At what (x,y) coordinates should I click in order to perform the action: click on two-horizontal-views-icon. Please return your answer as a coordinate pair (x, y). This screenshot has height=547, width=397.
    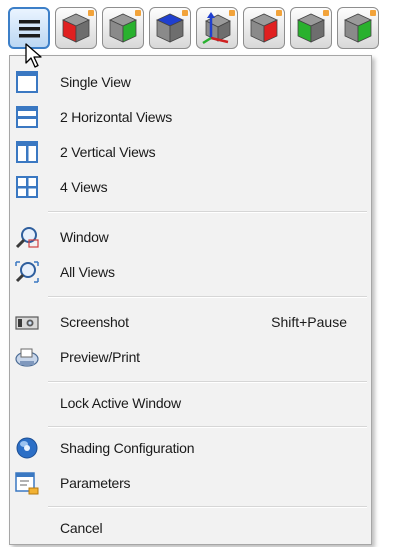
    Looking at the image, I should click on (27, 117).